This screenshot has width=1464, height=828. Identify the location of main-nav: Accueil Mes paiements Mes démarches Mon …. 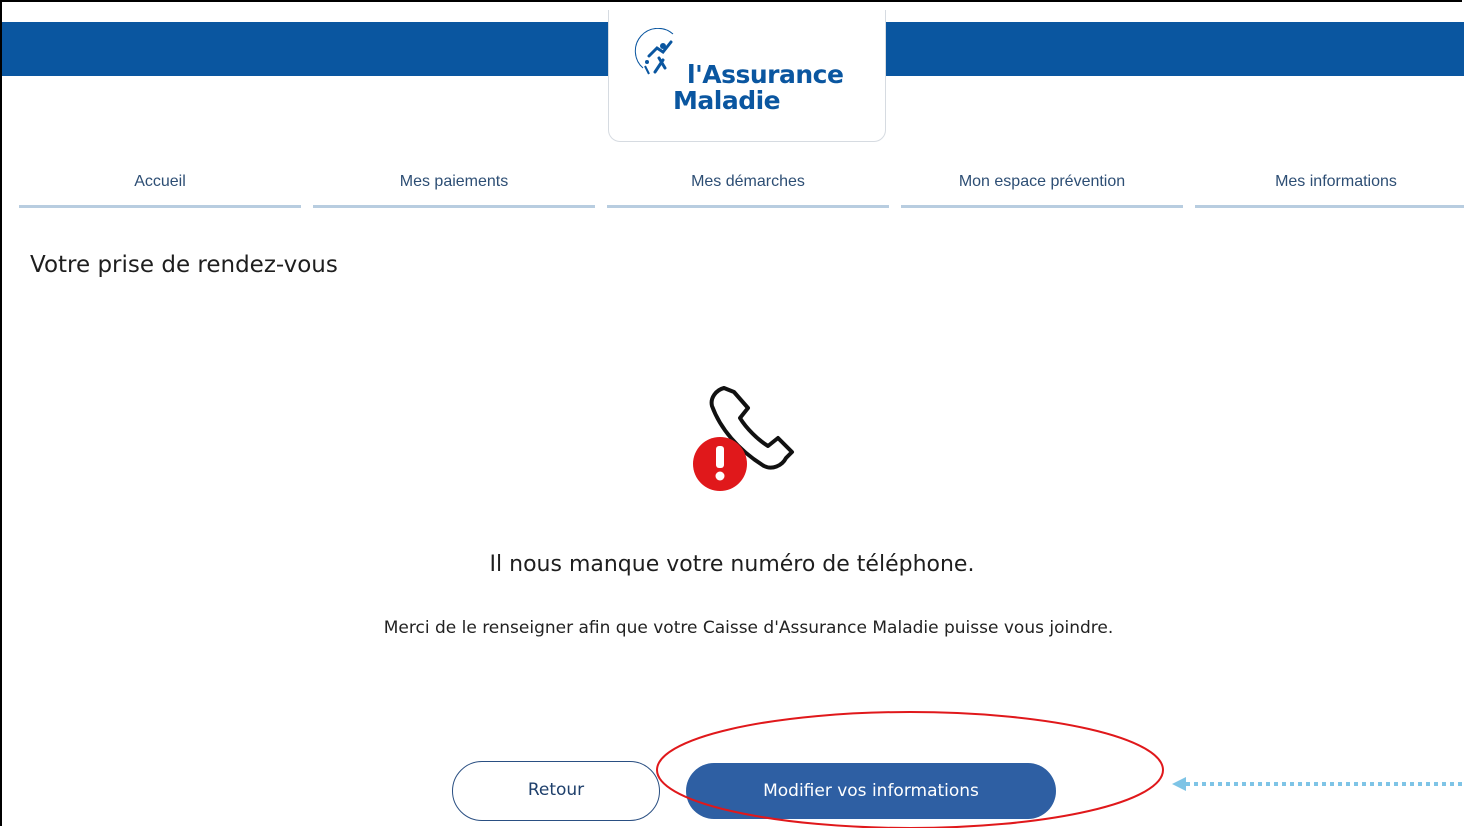
(741, 185).